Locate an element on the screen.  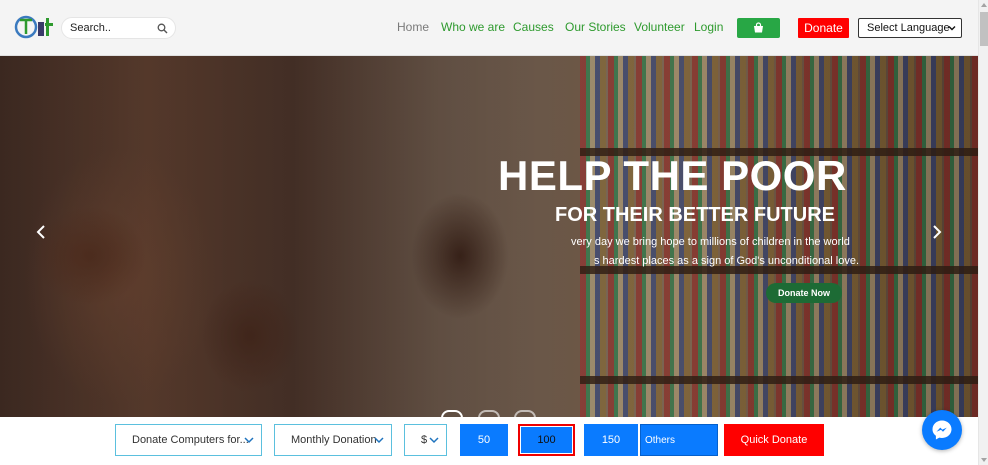
quick-donate-button: Quick Donate is located at coordinates (774, 440).